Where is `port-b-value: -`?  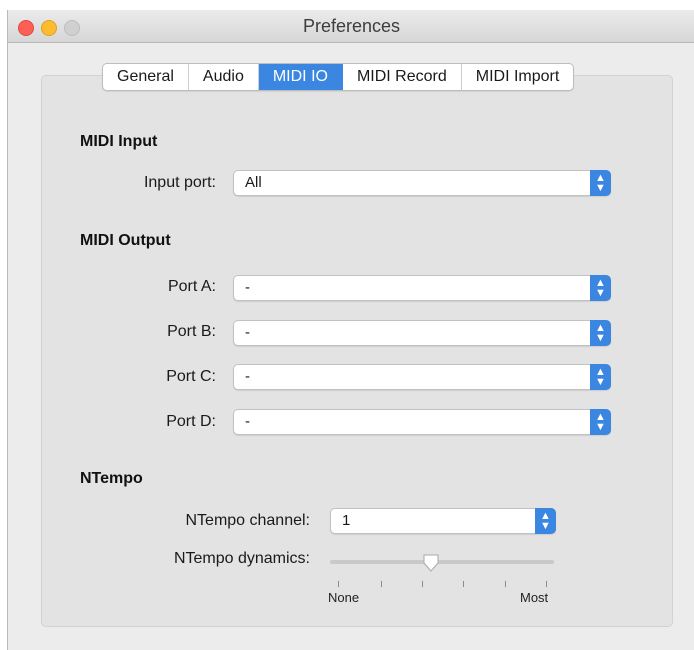
port-b-value: - is located at coordinates (247, 332).